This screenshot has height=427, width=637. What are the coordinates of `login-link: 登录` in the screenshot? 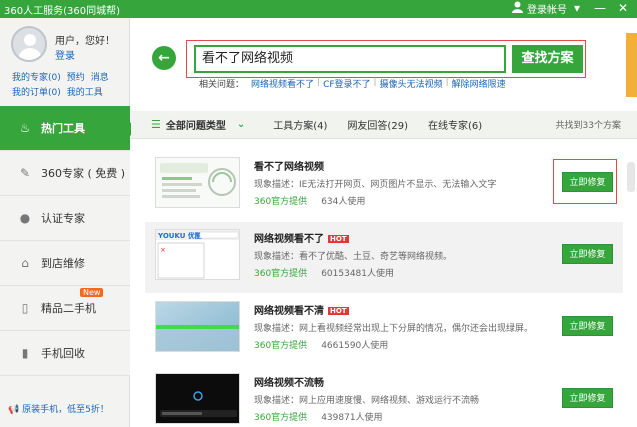 It's located at (65, 54).